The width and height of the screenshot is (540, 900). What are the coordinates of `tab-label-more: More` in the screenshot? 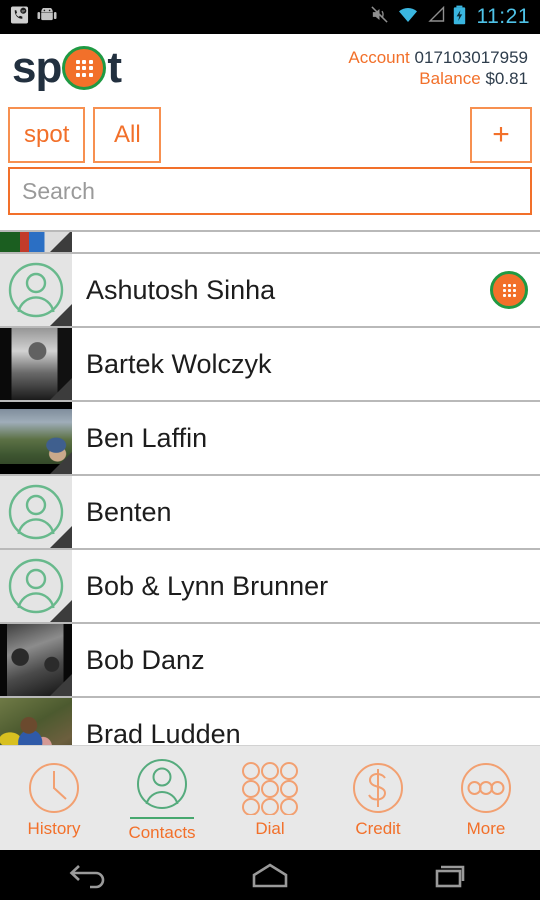 It's located at (486, 828).